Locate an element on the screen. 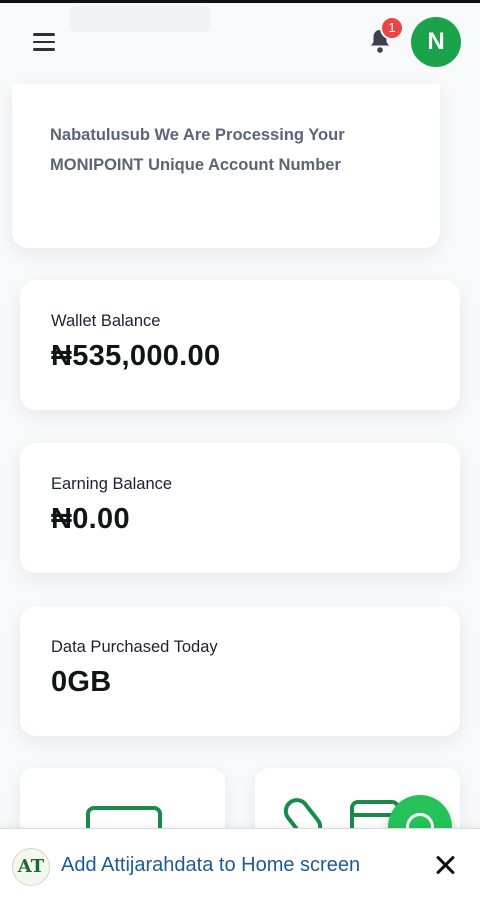  data-purchased-label: Data Purchased Today is located at coordinates (134, 647).